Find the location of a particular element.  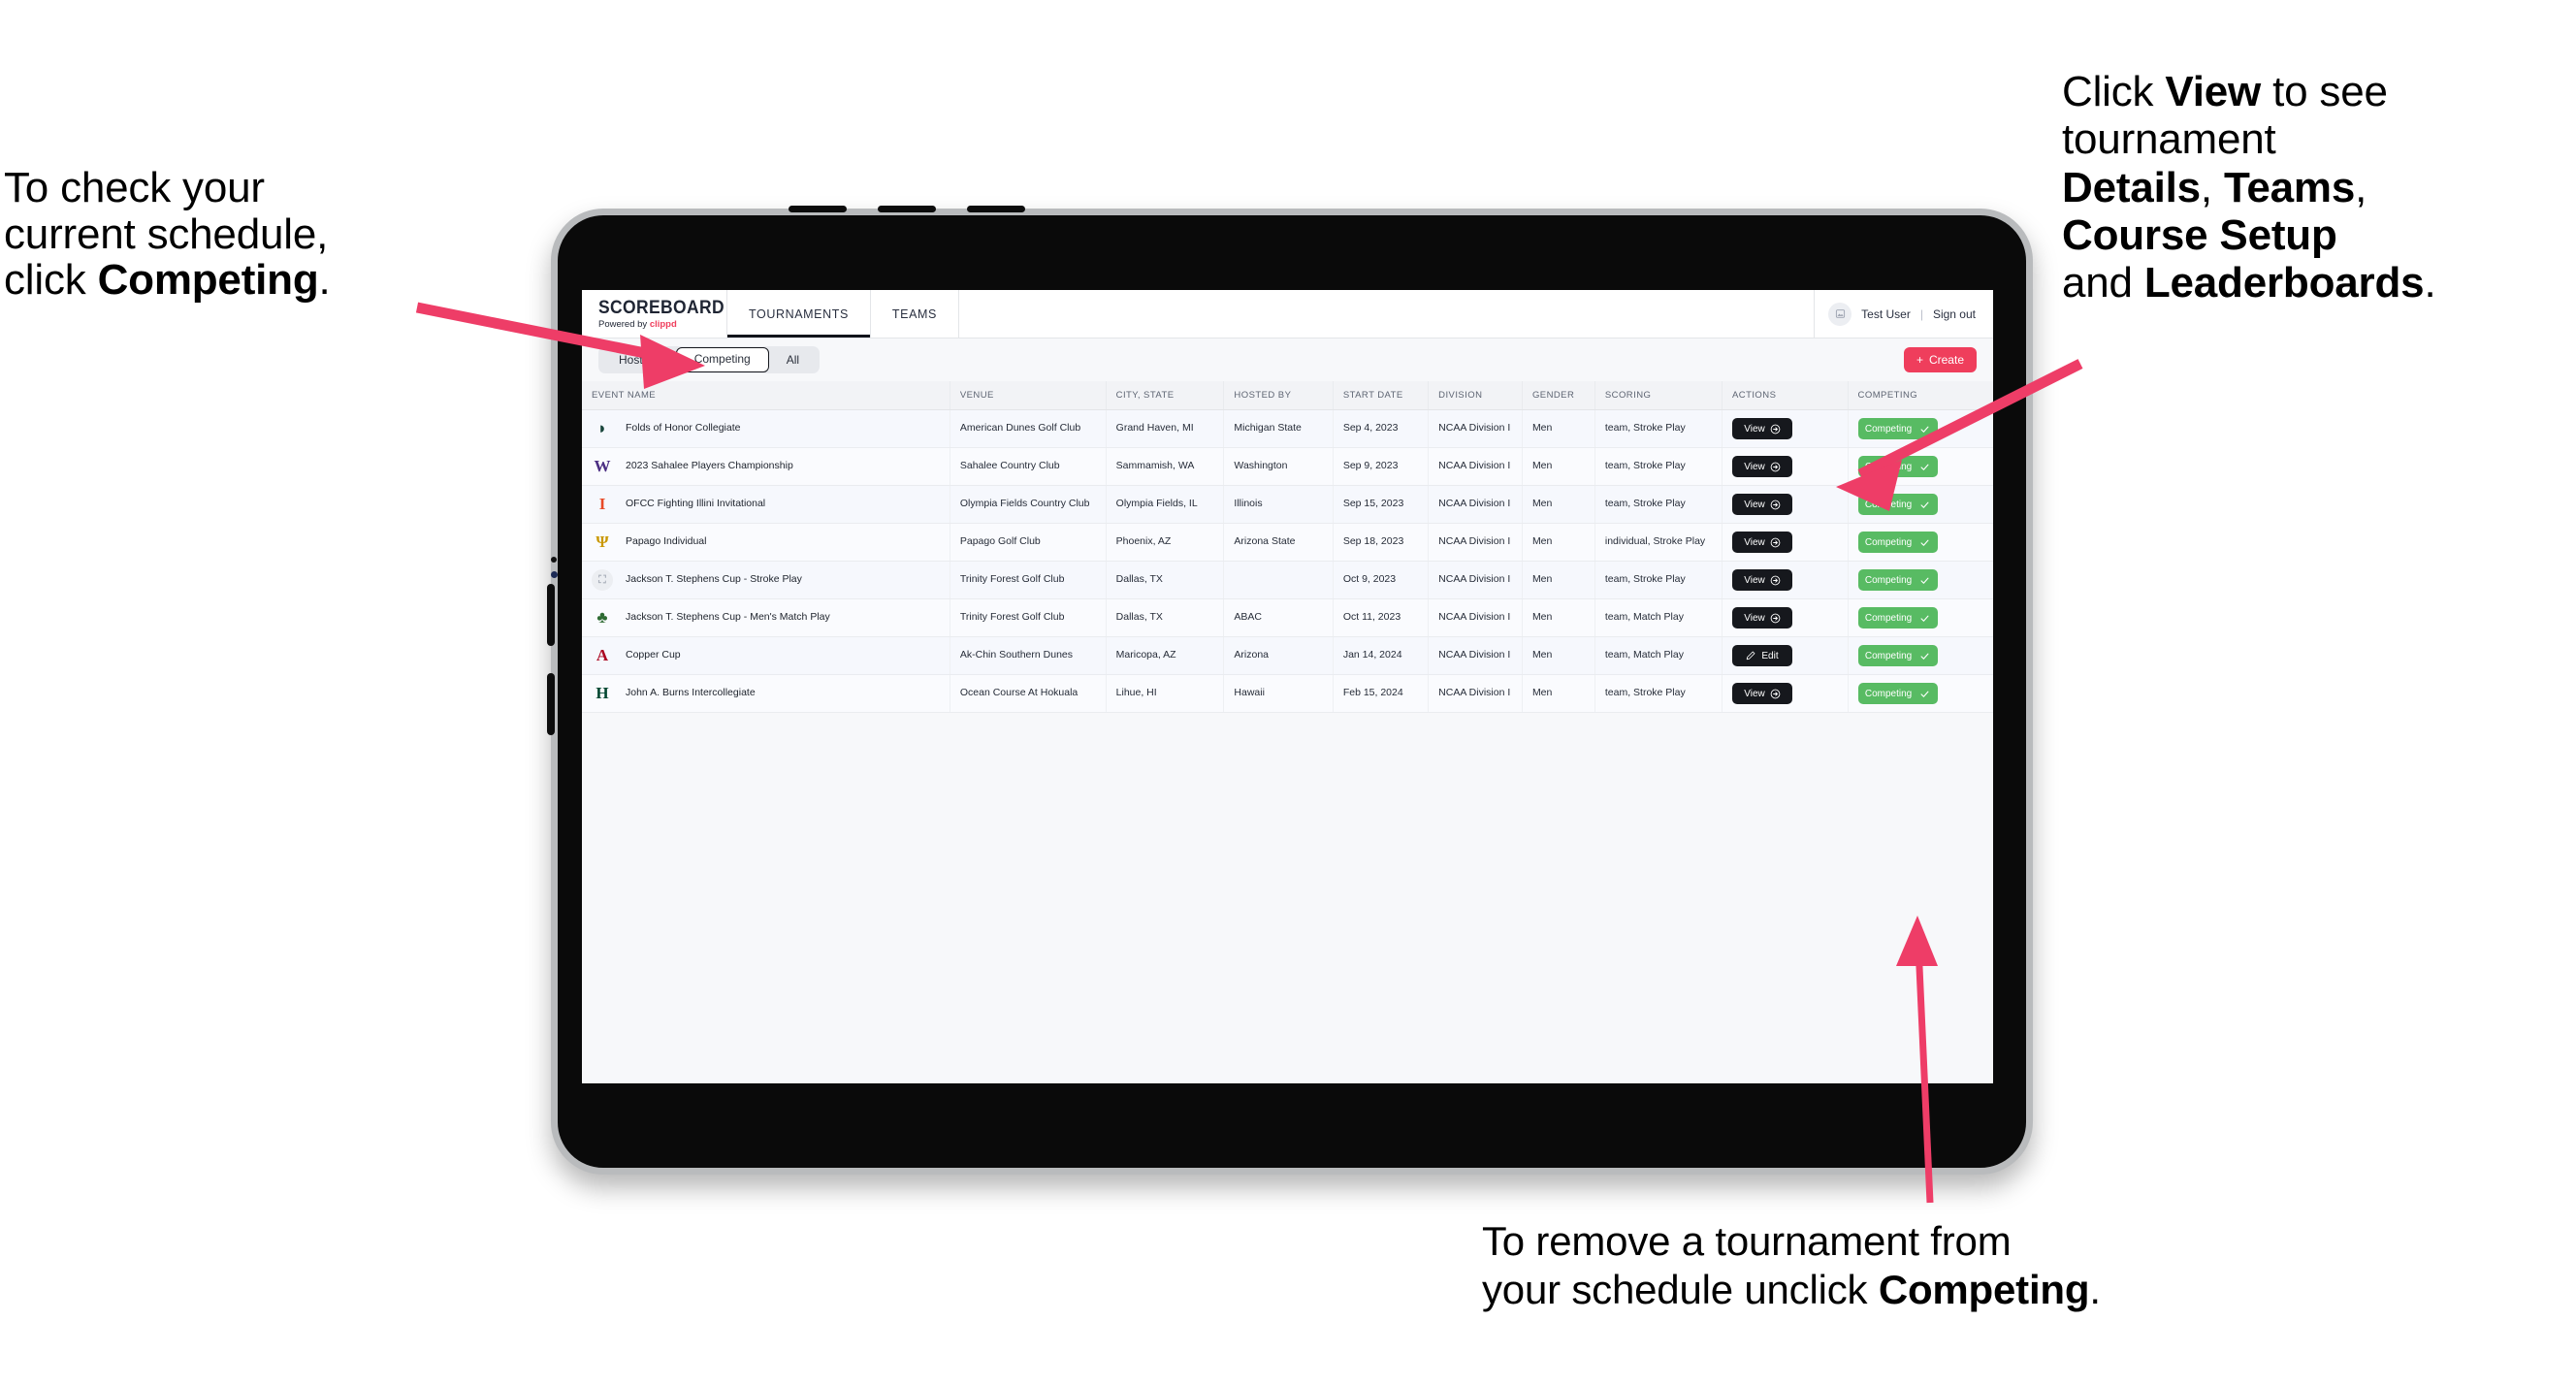

cell-venue: Olympia Fields Country Club is located at coordinates (1028, 504).